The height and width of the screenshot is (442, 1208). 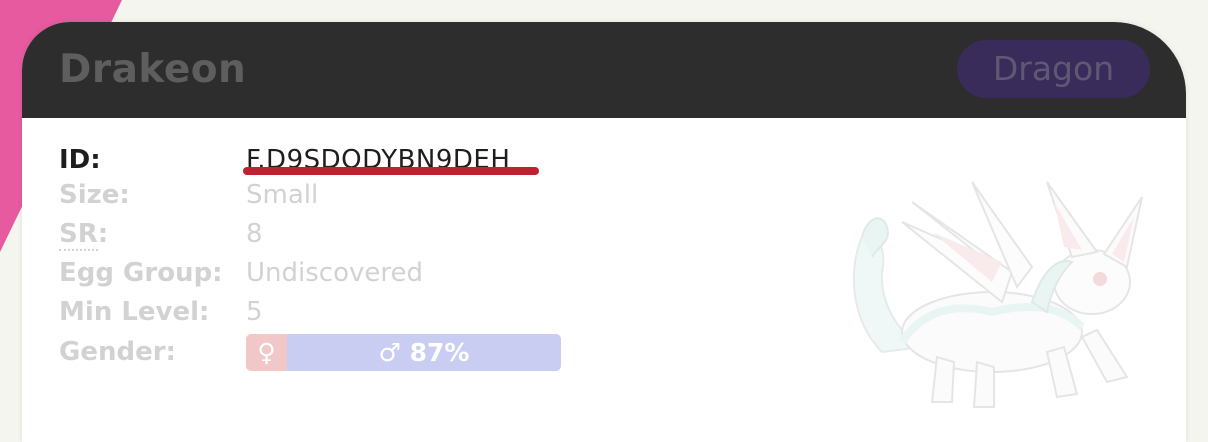 I want to click on gender-ratio-bar: ♀ 13% ♂ 87%, so click(x=403, y=352).